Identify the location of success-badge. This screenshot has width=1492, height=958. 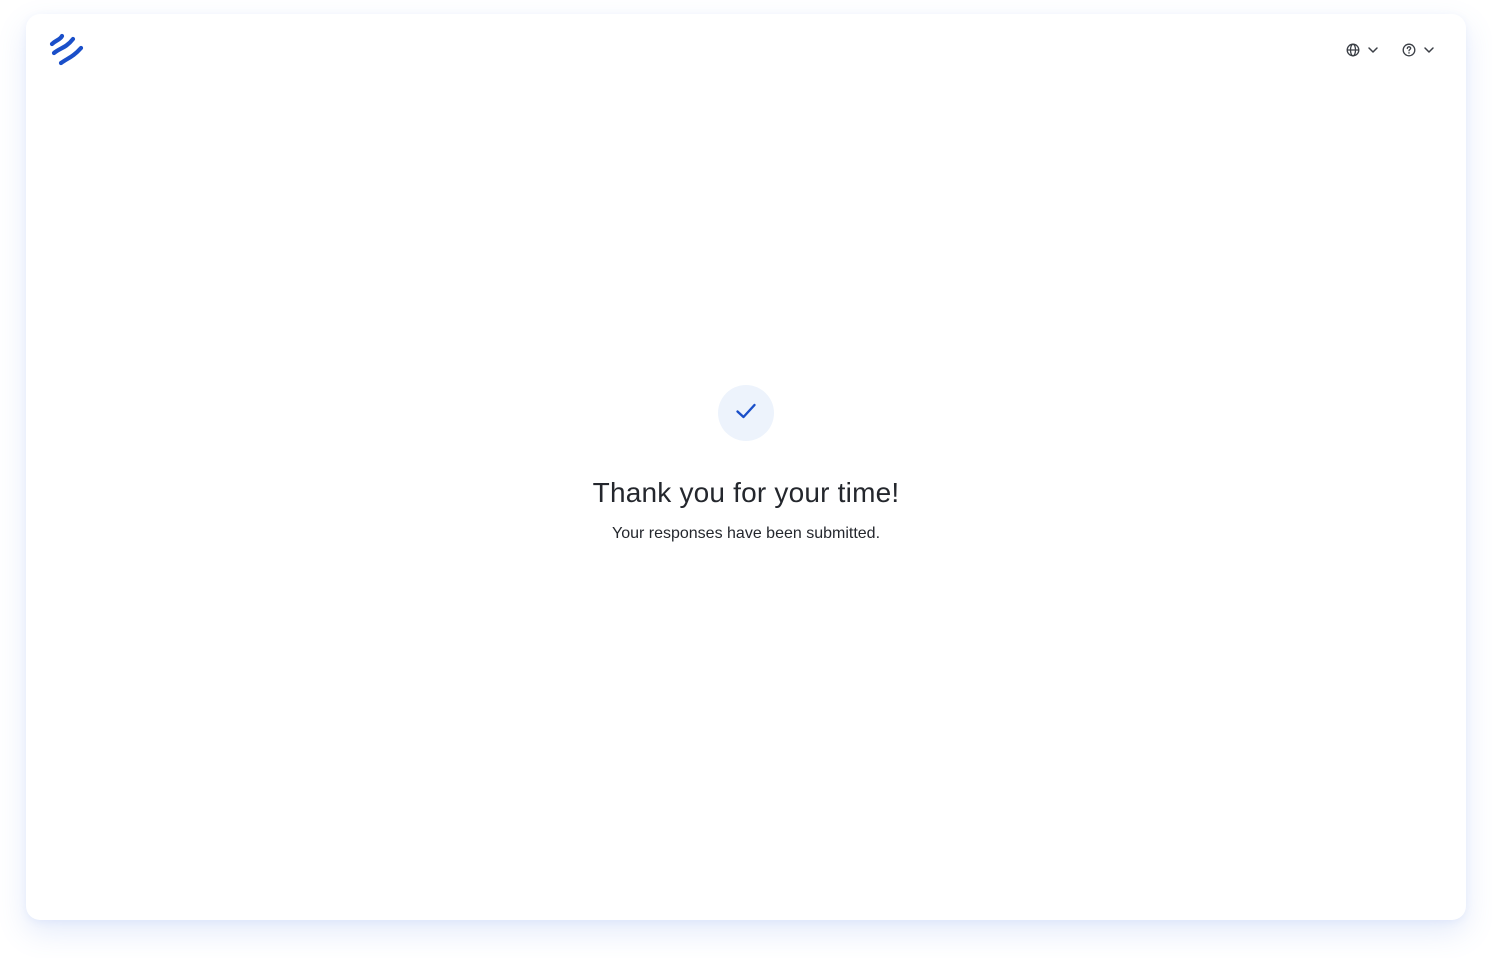
(746, 413).